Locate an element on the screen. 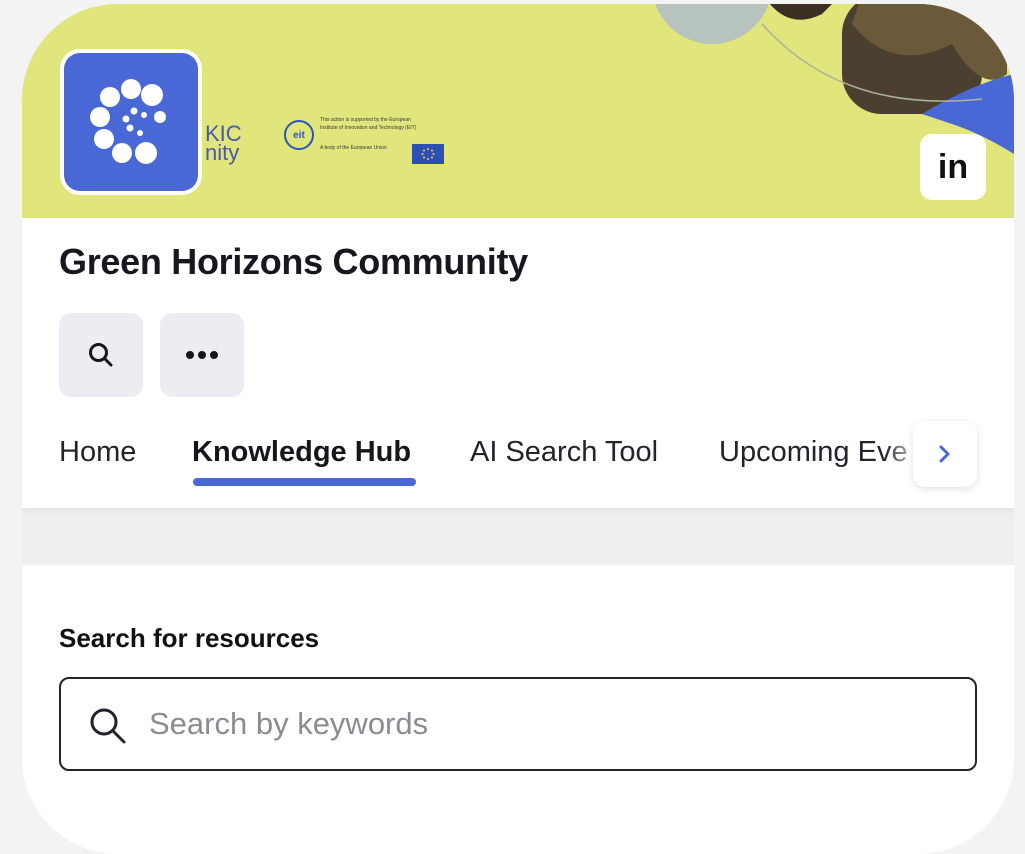 This screenshot has width=1025, height=854. search-section-heading: Search for resources is located at coordinates (189, 638).